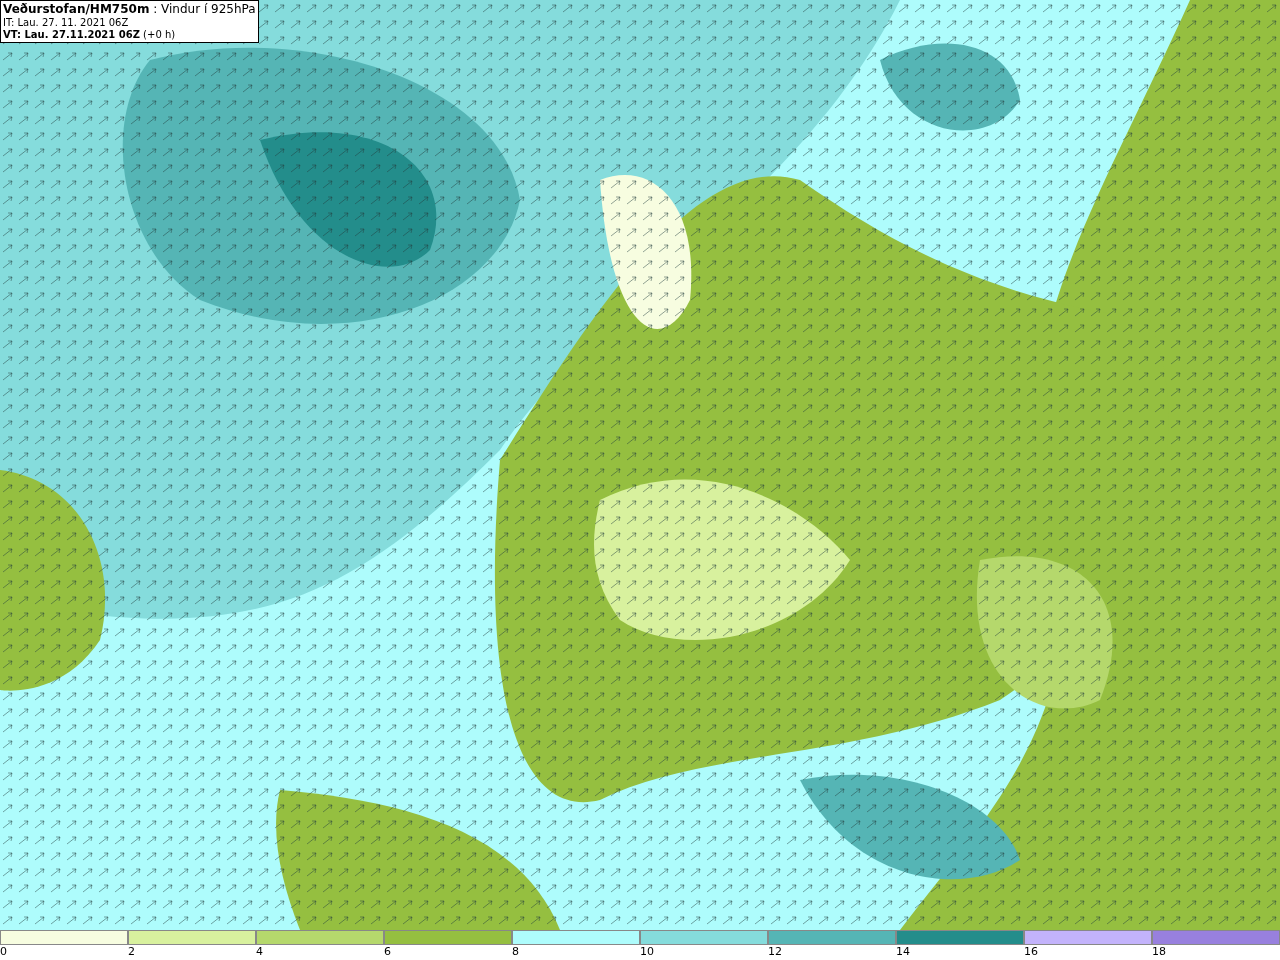 This screenshot has height=960, width=1280. I want to click on legend-label: 14, so click(903, 951).